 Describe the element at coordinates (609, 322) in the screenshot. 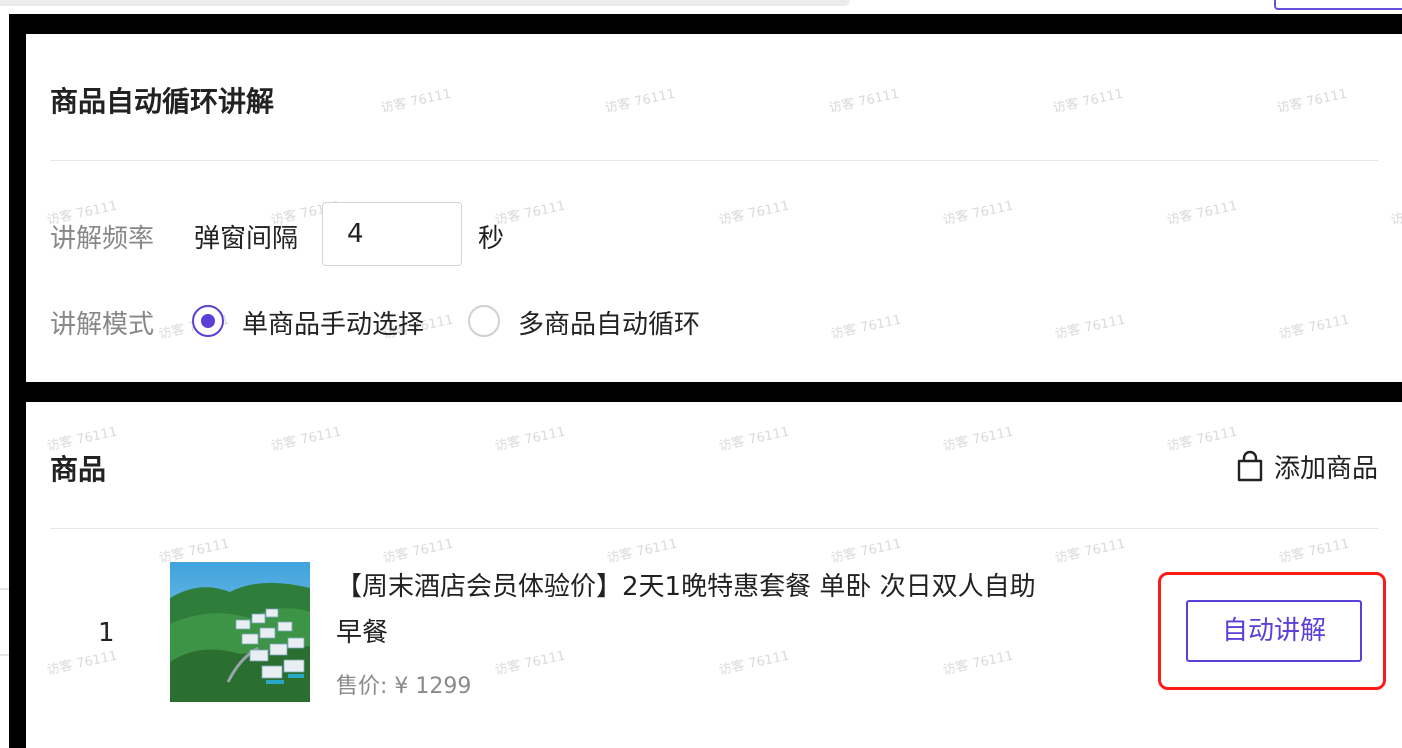

I see `radio-multi-auto-label: 多商品自动循环` at that location.